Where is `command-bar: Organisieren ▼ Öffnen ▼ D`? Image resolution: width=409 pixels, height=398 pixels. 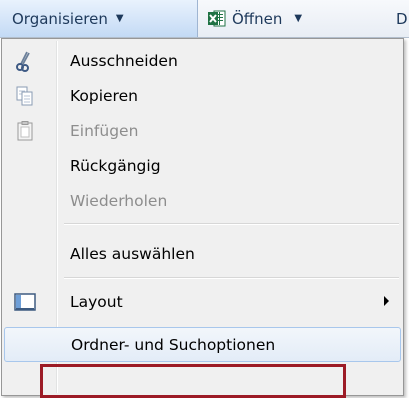 command-bar: Organisieren ▼ Öffnen ▼ D is located at coordinates (204, 19).